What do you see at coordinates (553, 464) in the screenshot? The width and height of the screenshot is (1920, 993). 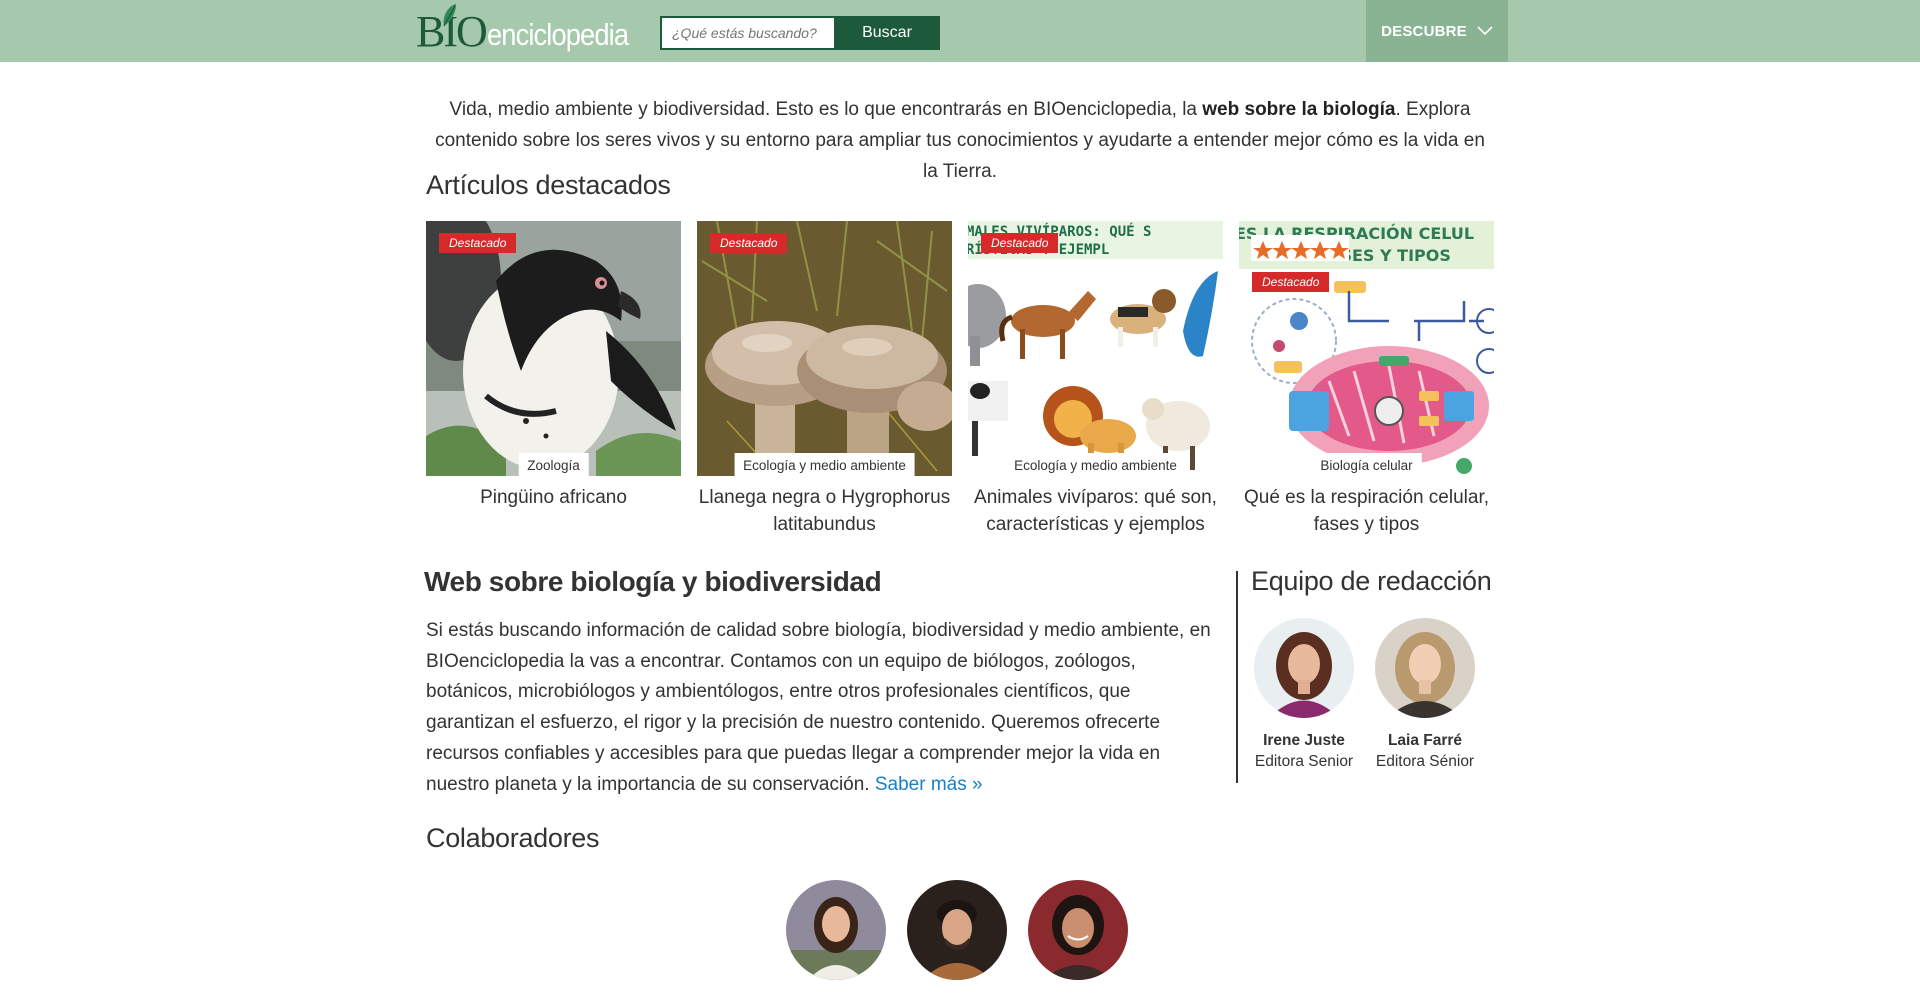 I see `category-label: Zoología` at bounding box center [553, 464].